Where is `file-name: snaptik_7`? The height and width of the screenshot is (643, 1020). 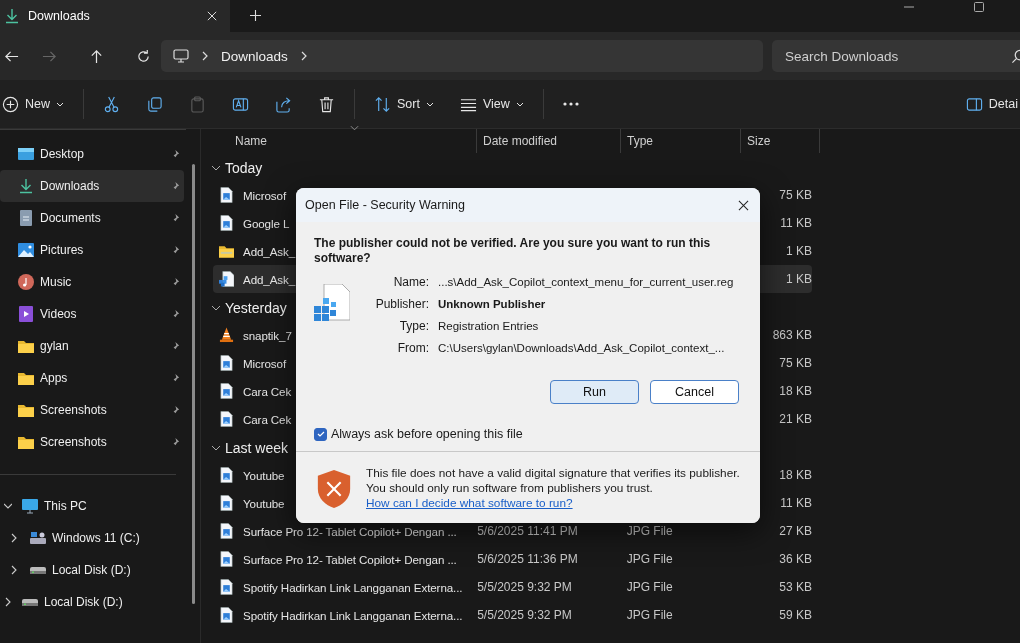 file-name: snaptik_7 is located at coordinates (267, 335).